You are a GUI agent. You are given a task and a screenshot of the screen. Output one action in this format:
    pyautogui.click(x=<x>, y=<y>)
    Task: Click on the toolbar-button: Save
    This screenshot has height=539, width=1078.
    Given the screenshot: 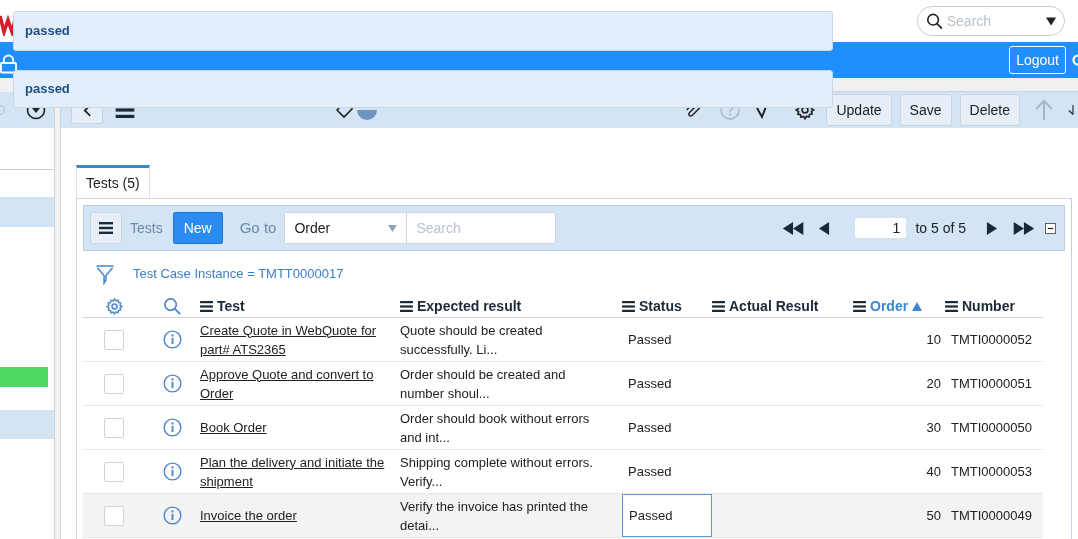 What is the action you would take?
    pyautogui.click(x=925, y=110)
    